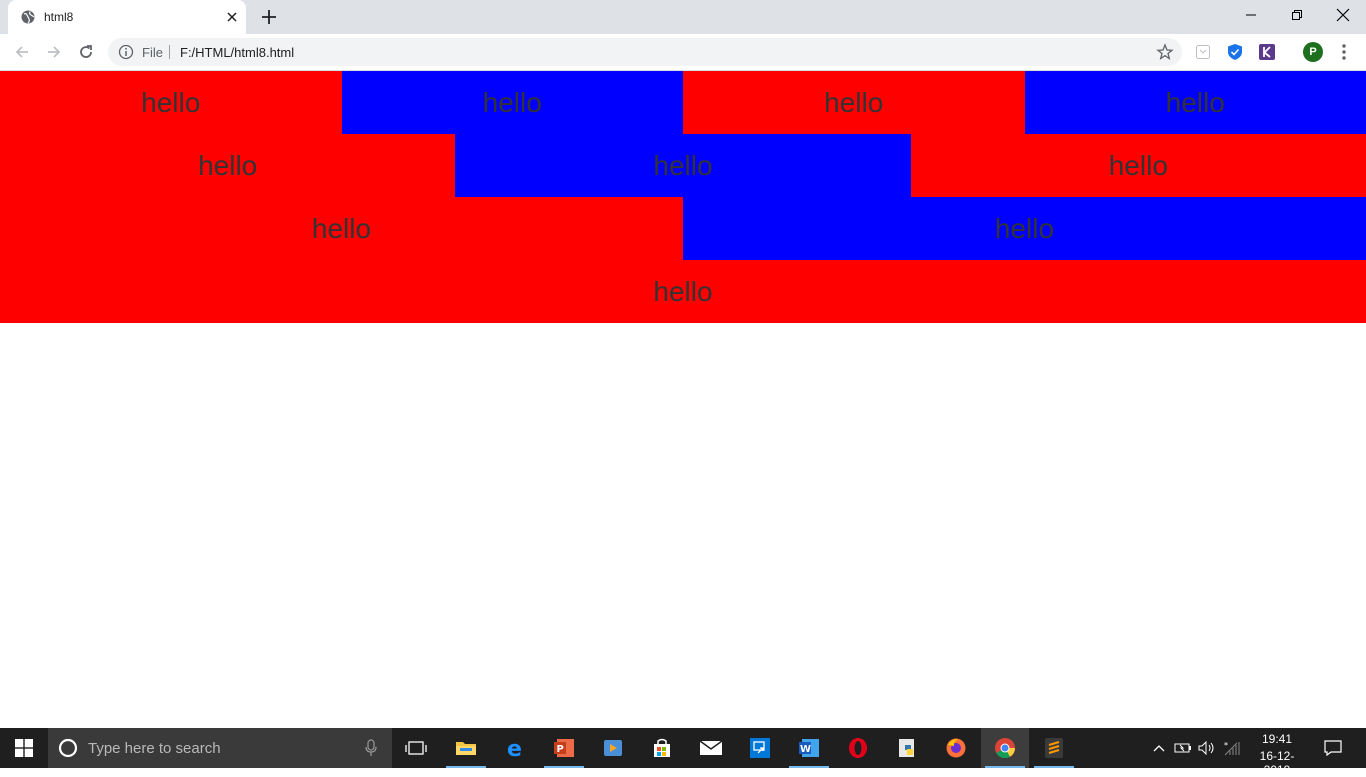  I want to click on chrome-icon, so click(1005, 748).